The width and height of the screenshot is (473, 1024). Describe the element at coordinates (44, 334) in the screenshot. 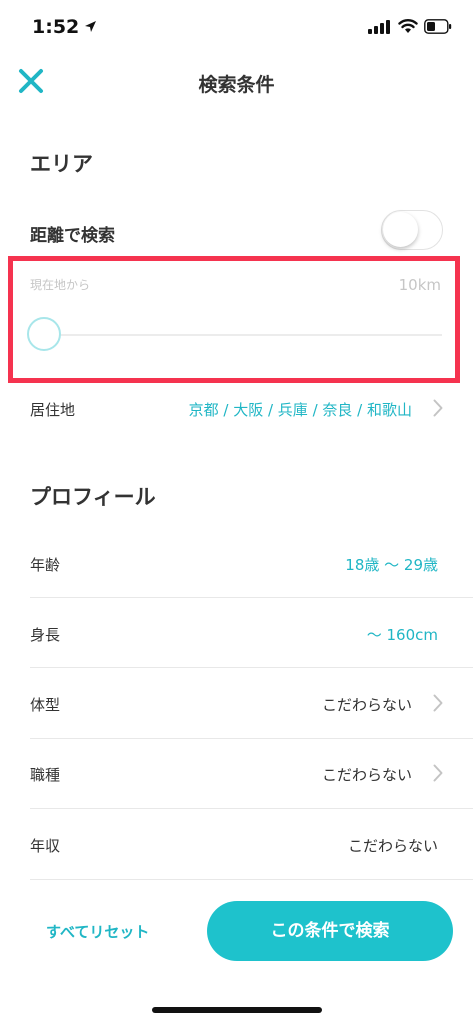

I see `distance-slider-thumb` at that location.